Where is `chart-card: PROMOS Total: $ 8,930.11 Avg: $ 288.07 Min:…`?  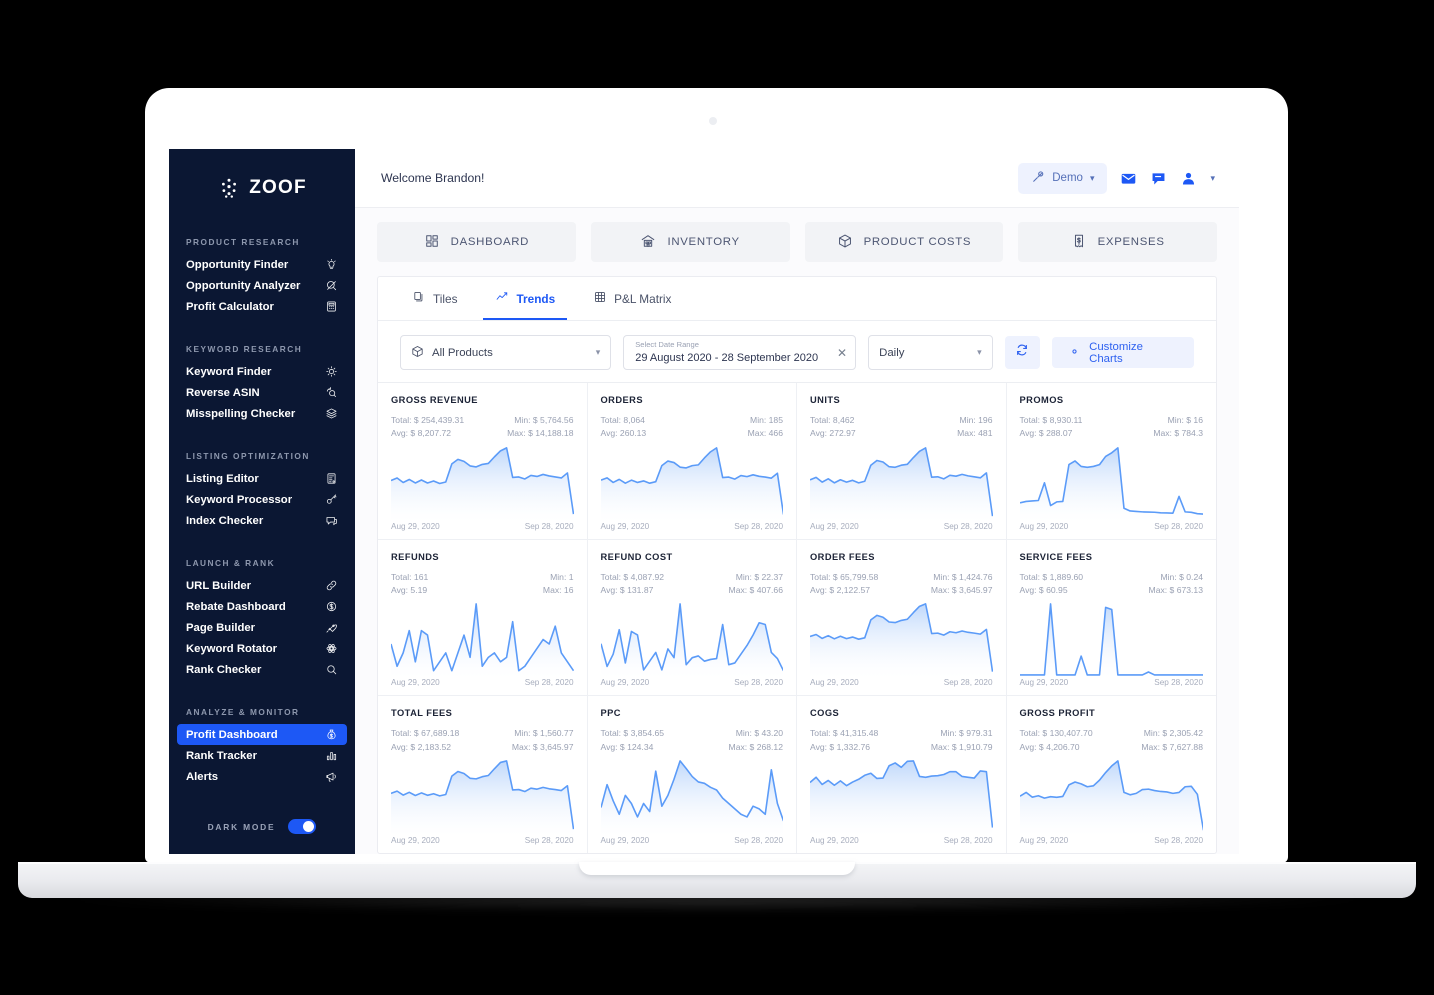
chart-card: PROMOS Total: $ 8,930.11 Avg: $ 288.07 Min:… is located at coordinates (1111, 461).